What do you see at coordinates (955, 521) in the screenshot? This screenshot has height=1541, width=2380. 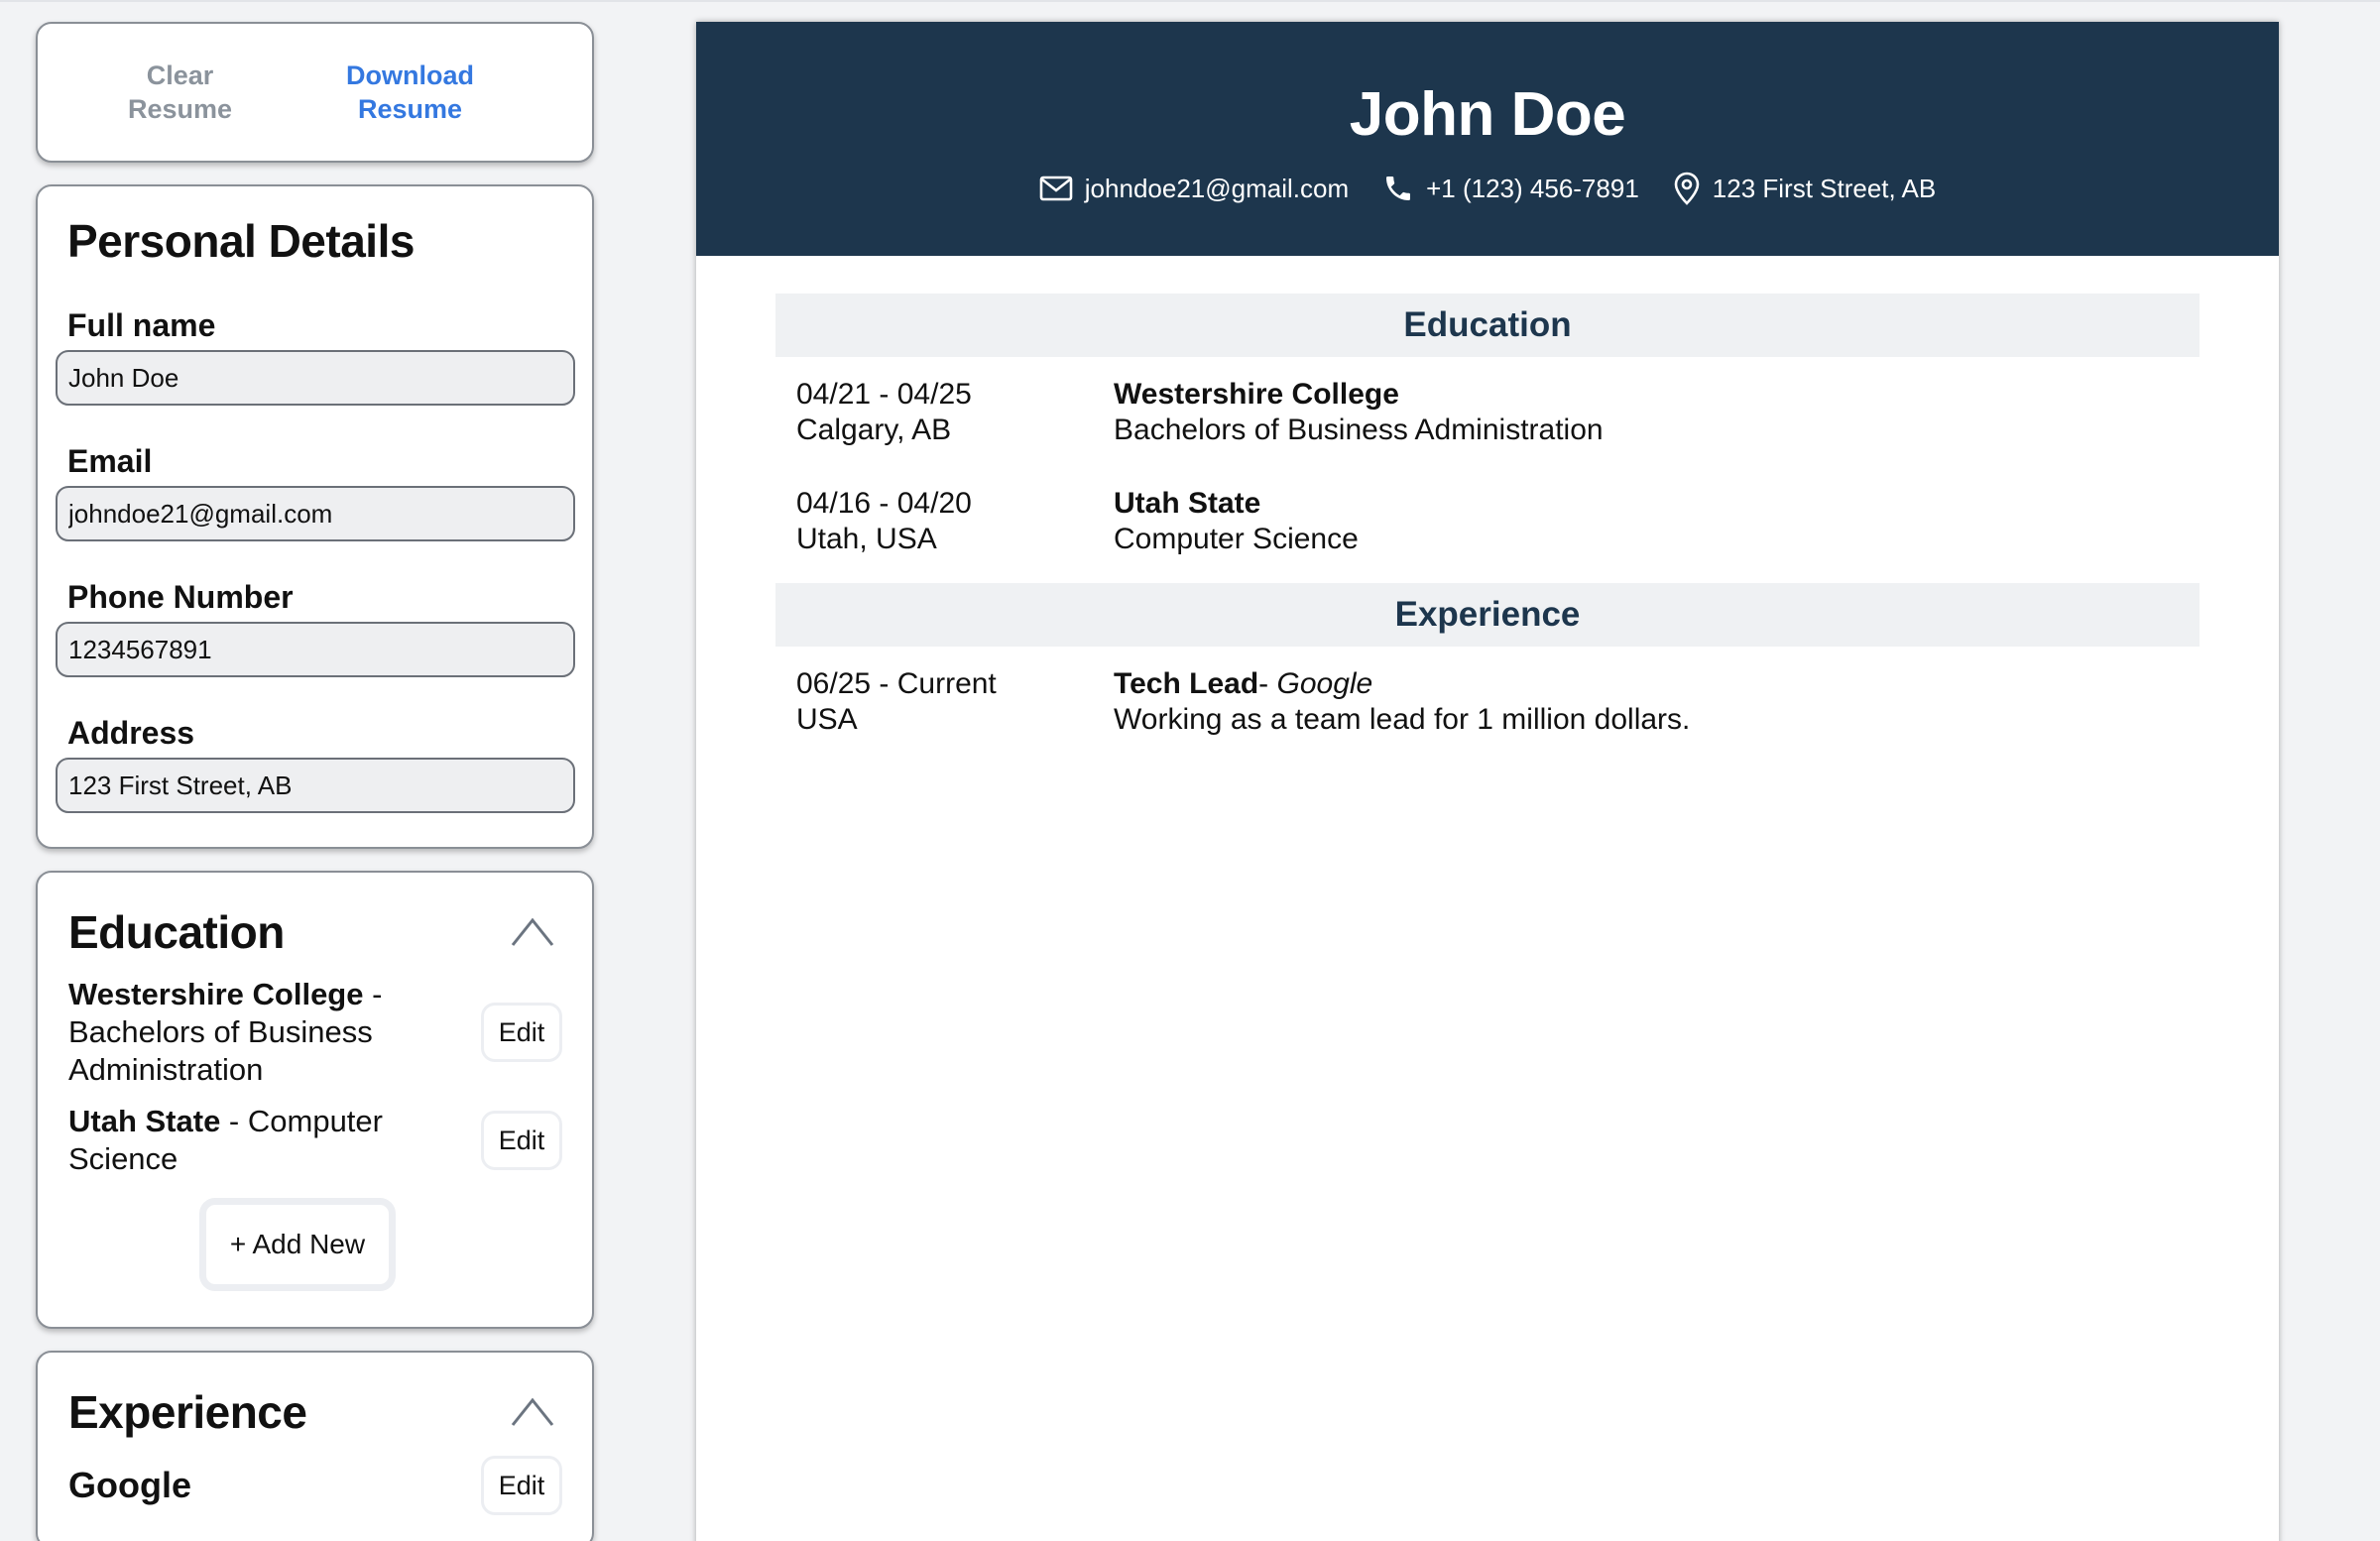 I see `resume-education-meta: 04/16 - 04/20 Utah, USA` at bounding box center [955, 521].